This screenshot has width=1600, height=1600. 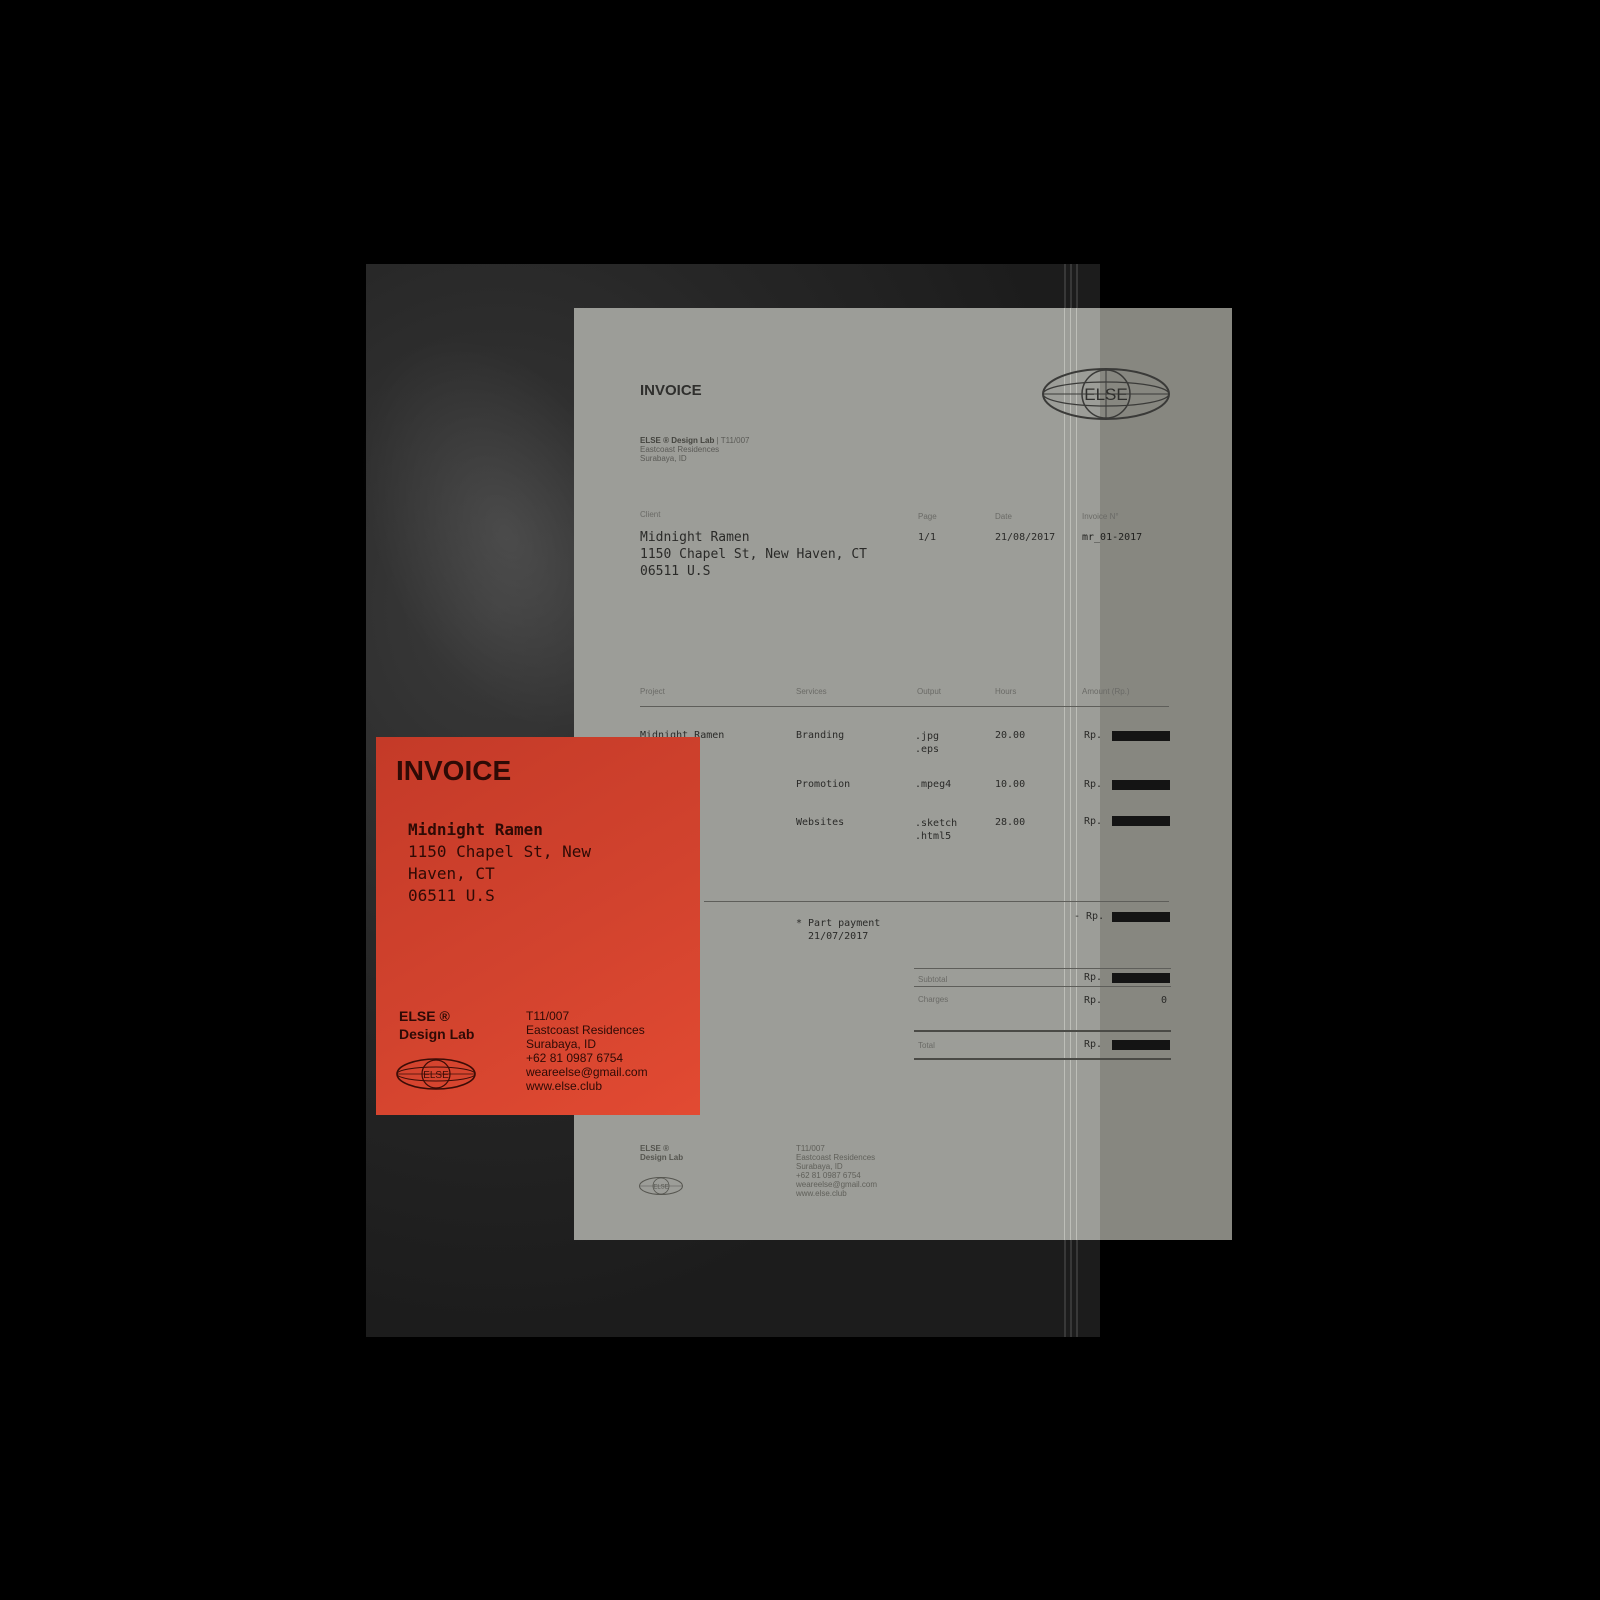 What do you see at coordinates (1042, 968) in the screenshot?
I see `subtotal-rule` at bounding box center [1042, 968].